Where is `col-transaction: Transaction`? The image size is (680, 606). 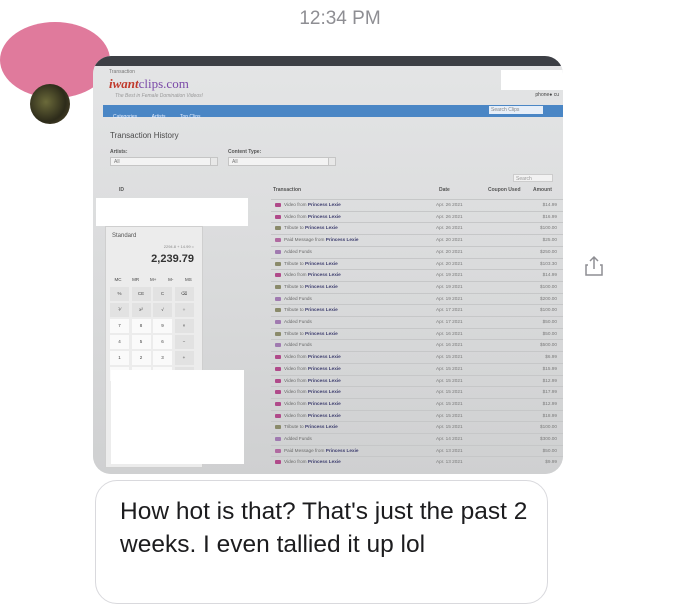 col-transaction: Transaction is located at coordinates (287, 190).